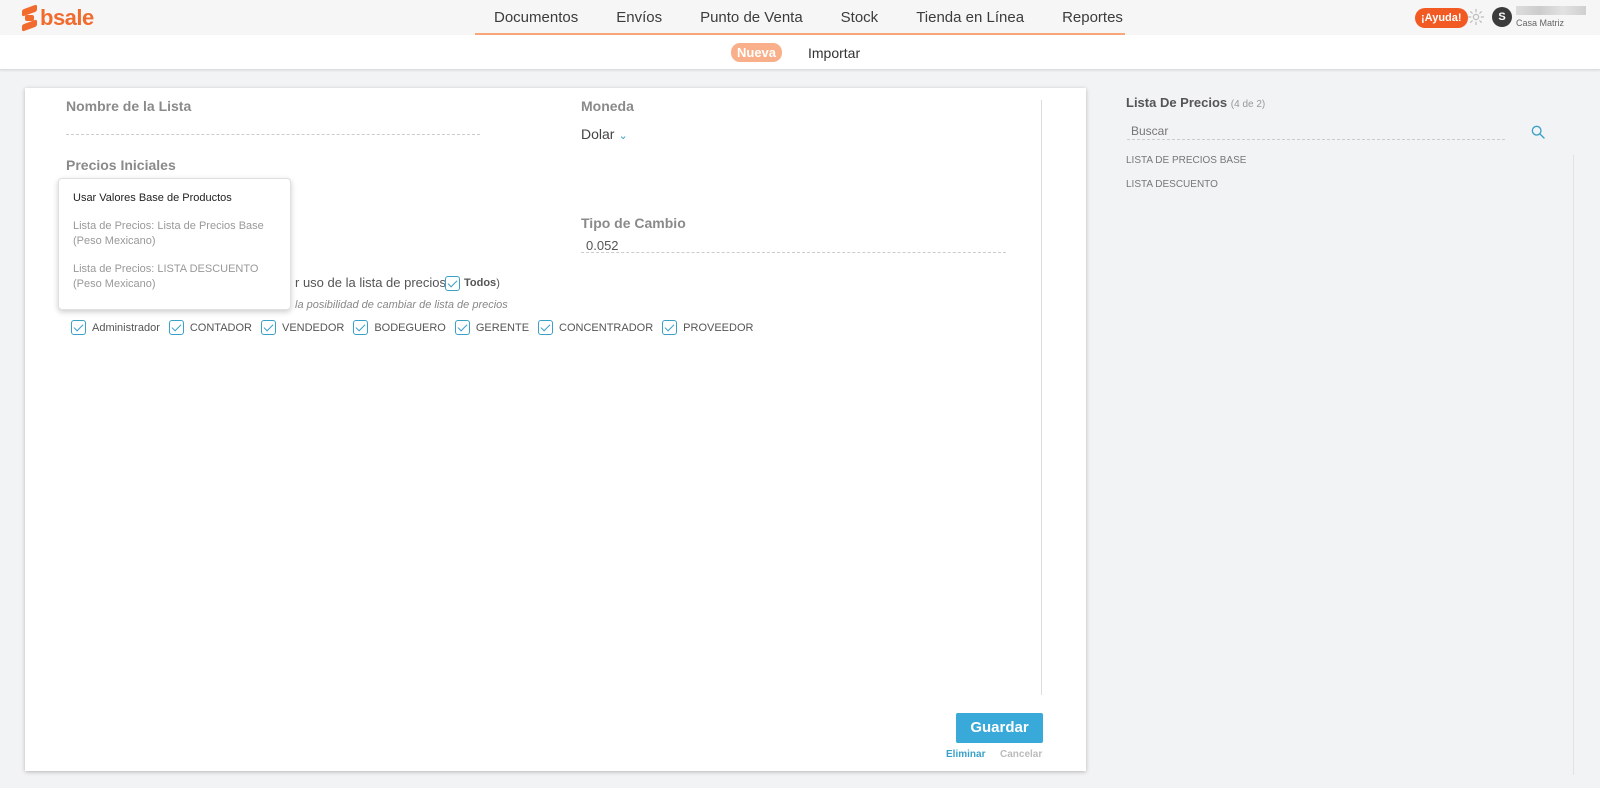 This screenshot has height=788, width=1600. What do you see at coordinates (1502, 17) in the screenshot?
I see `avatar: S` at bounding box center [1502, 17].